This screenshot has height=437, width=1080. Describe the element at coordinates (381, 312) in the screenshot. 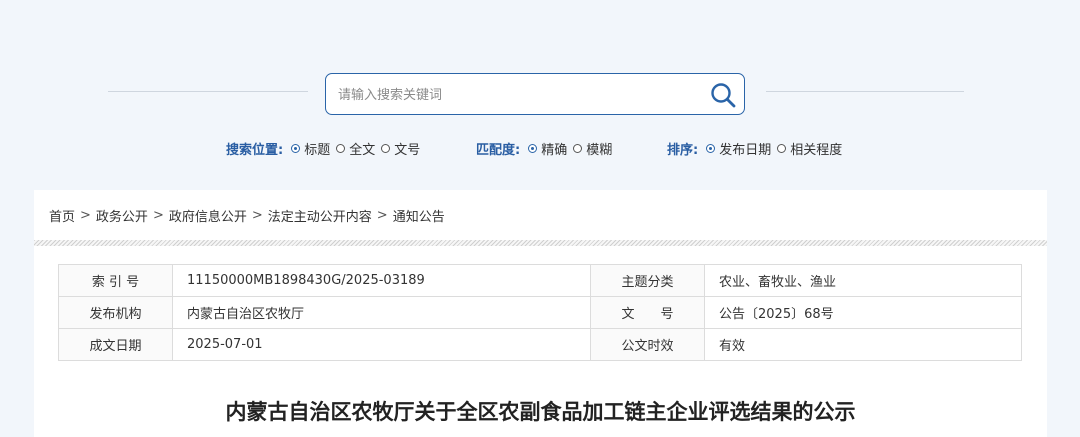

I see `meta-value: 内蒙古自治区农牧厅` at that location.